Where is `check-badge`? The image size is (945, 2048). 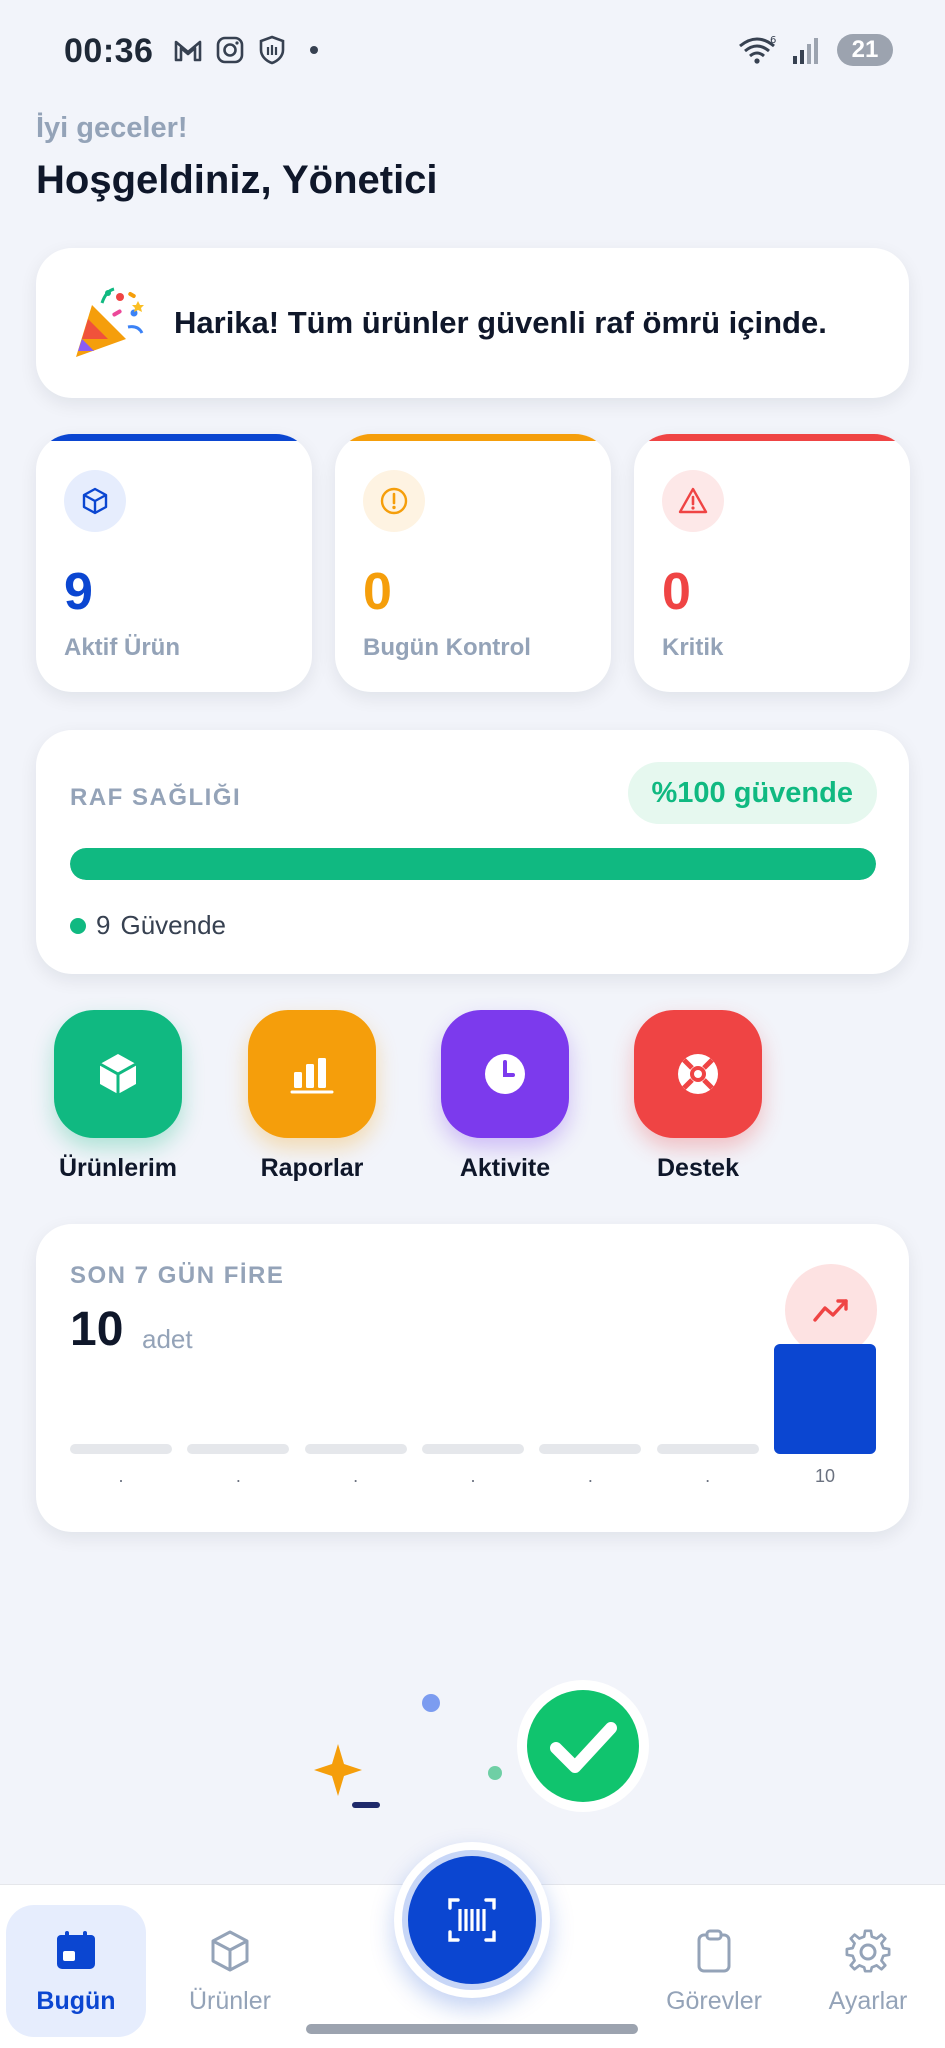
check-badge is located at coordinates (583, 1746).